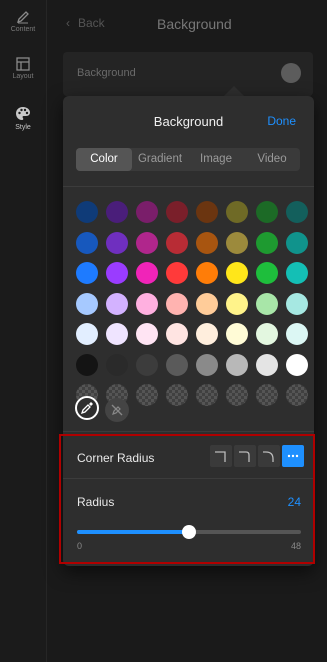 This screenshot has height=662, width=327. Describe the element at coordinates (160, 159) in the screenshot. I see `tab-gradient: Gradient` at that location.